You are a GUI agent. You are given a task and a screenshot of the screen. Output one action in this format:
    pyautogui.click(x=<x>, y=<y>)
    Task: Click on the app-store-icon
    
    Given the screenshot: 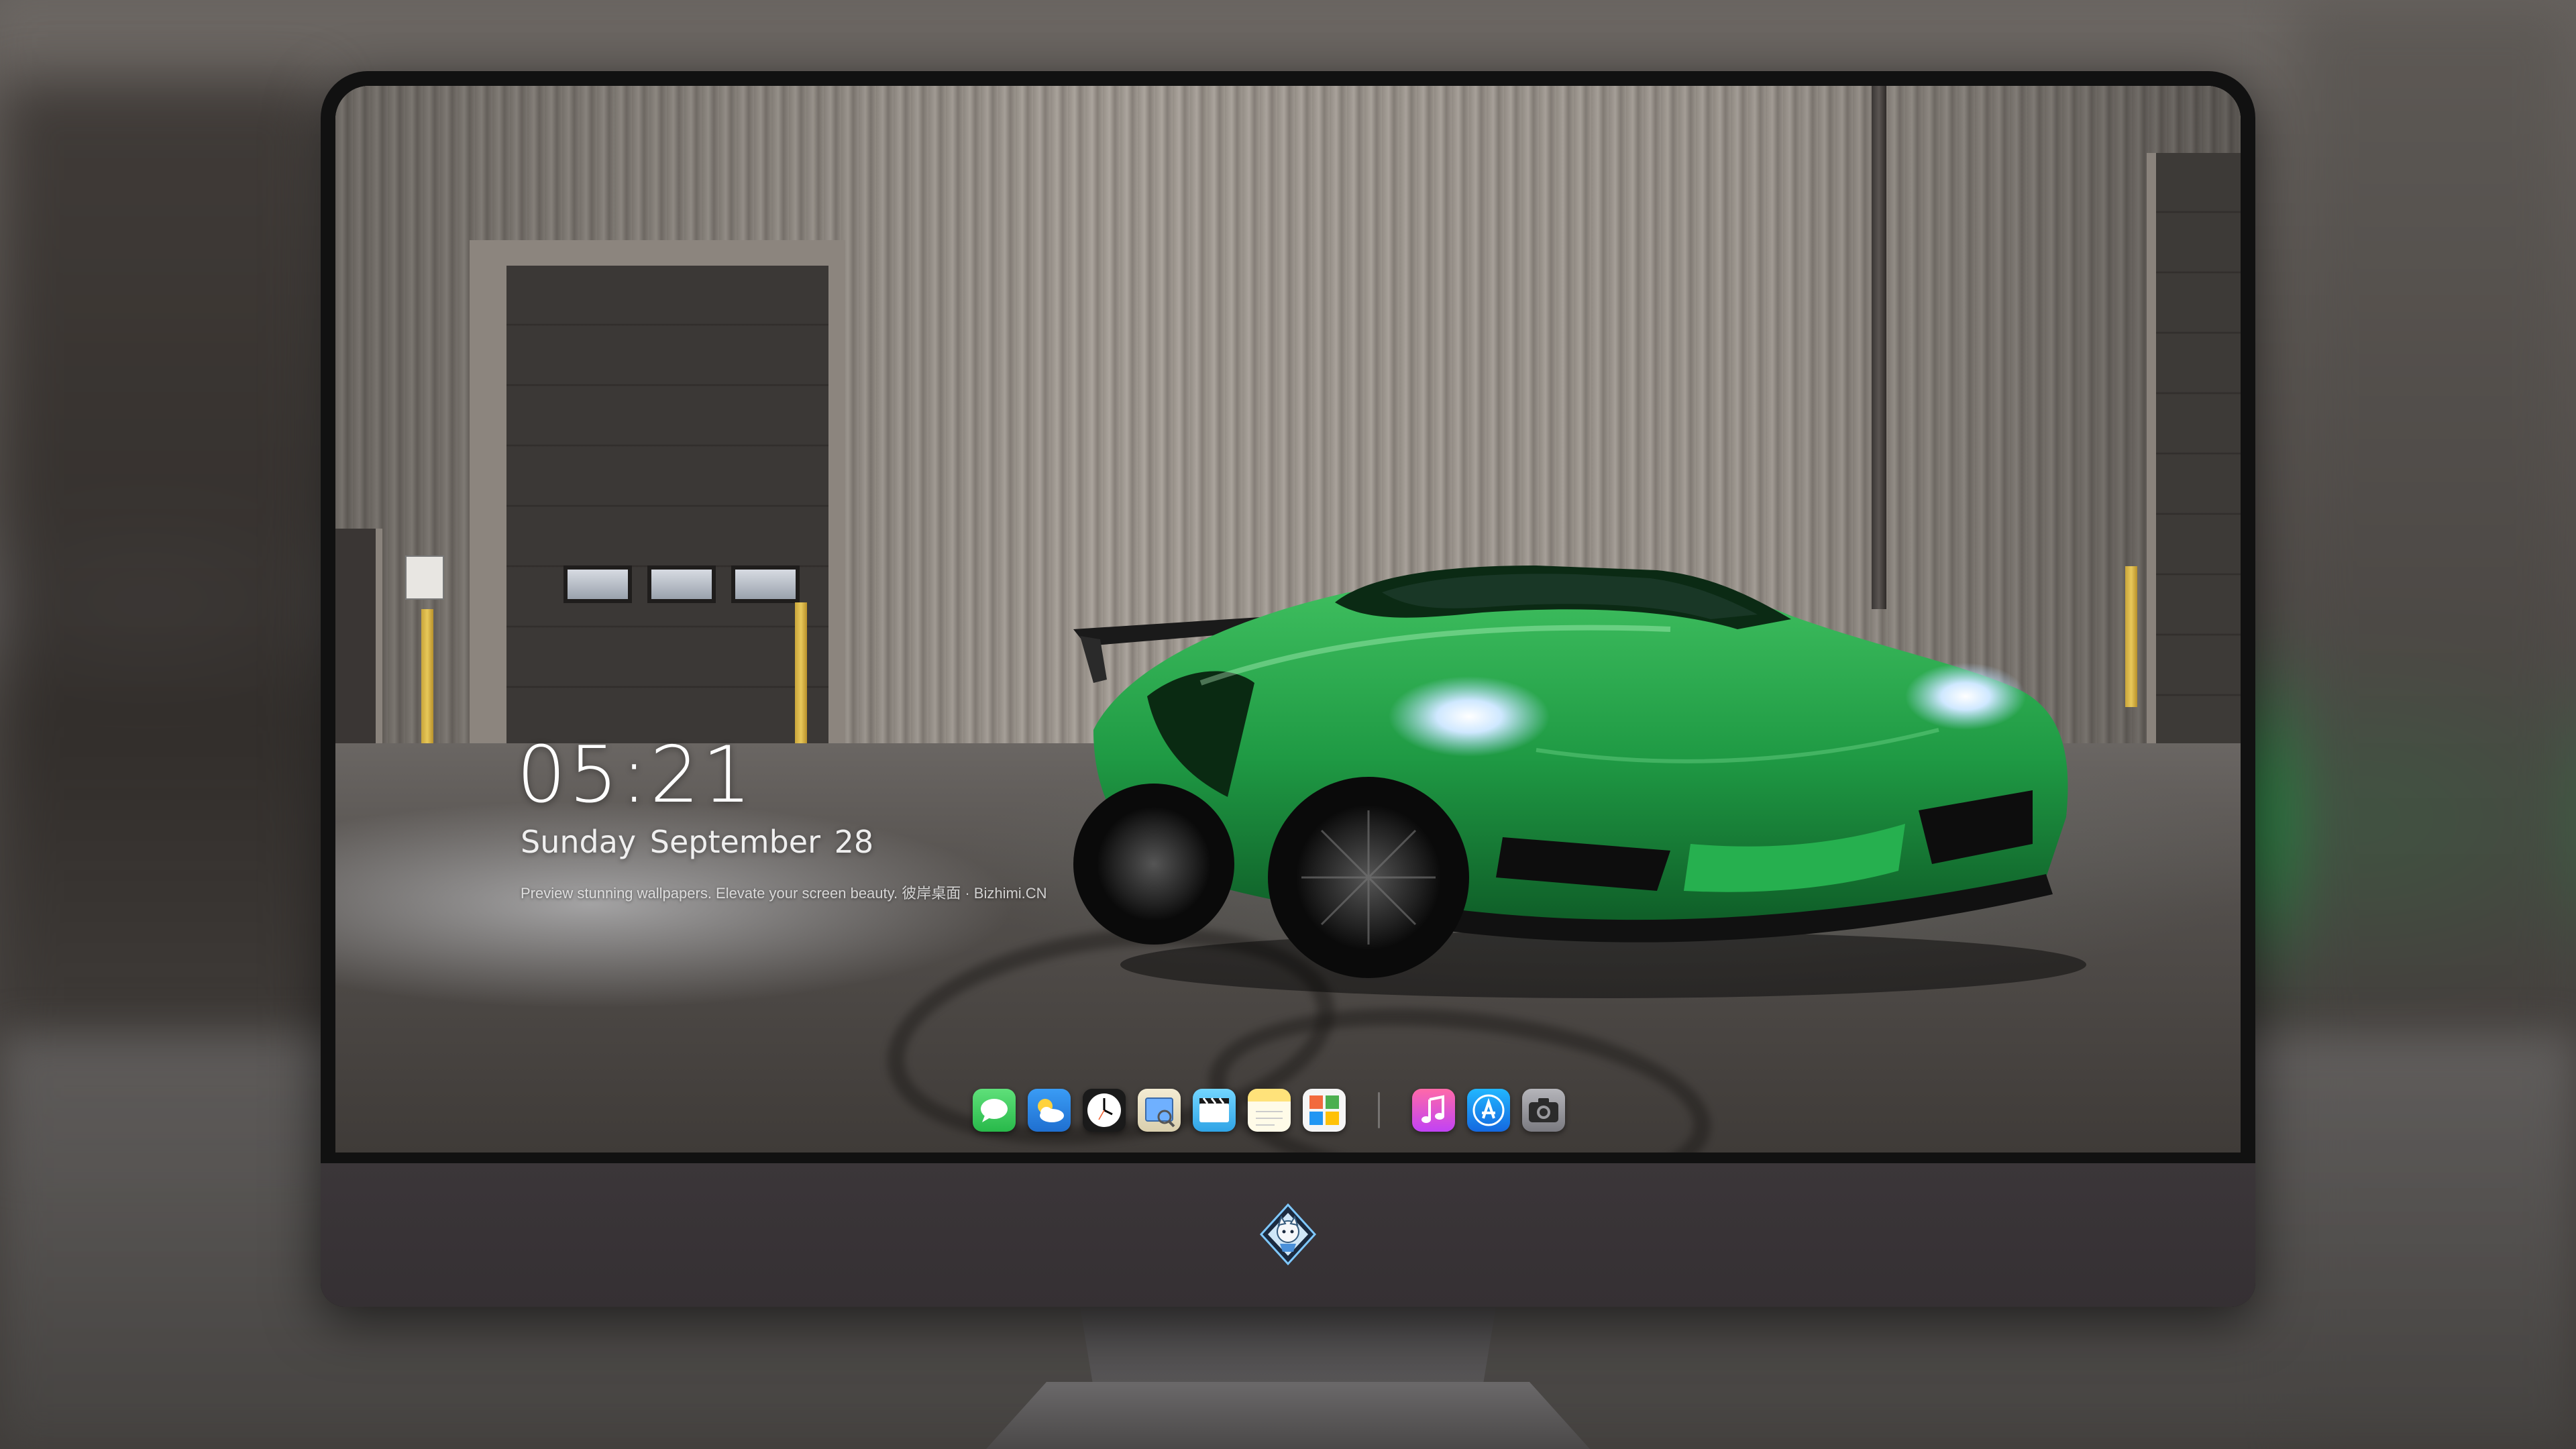 What is the action you would take?
    pyautogui.click(x=1488, y=1110)
    